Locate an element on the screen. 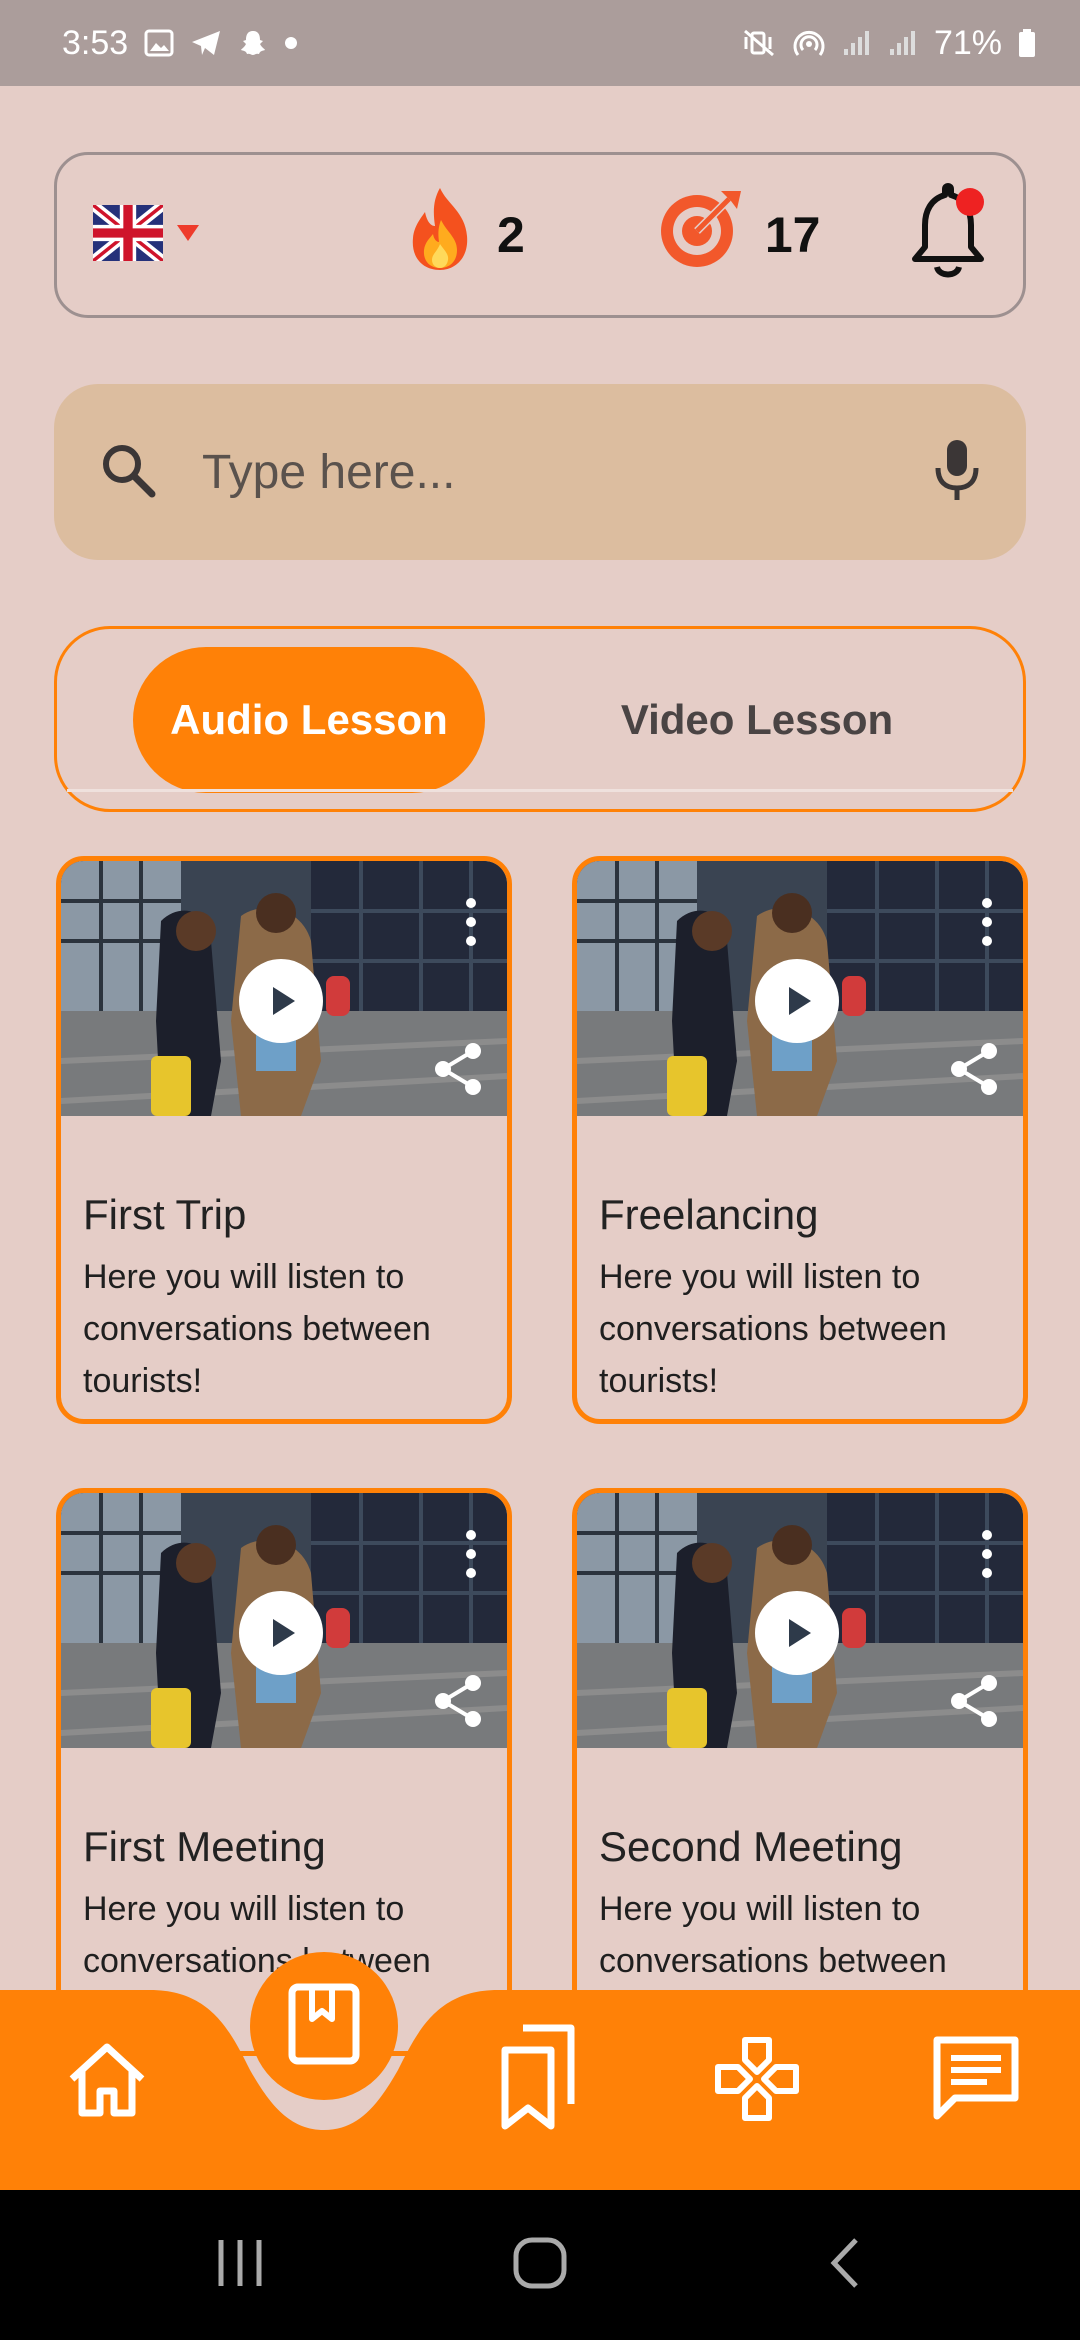 This screenshot has width=1080, height=2340. status-time: 3:53 is located at coordinates (95, 42).